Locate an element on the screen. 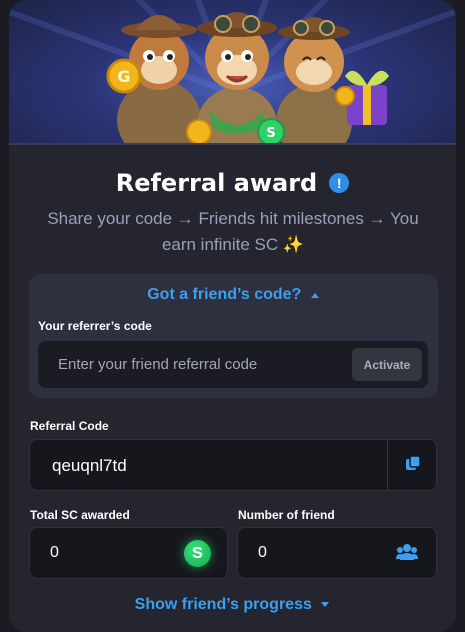  info-icon: ! is located at coordinates (339, 183).